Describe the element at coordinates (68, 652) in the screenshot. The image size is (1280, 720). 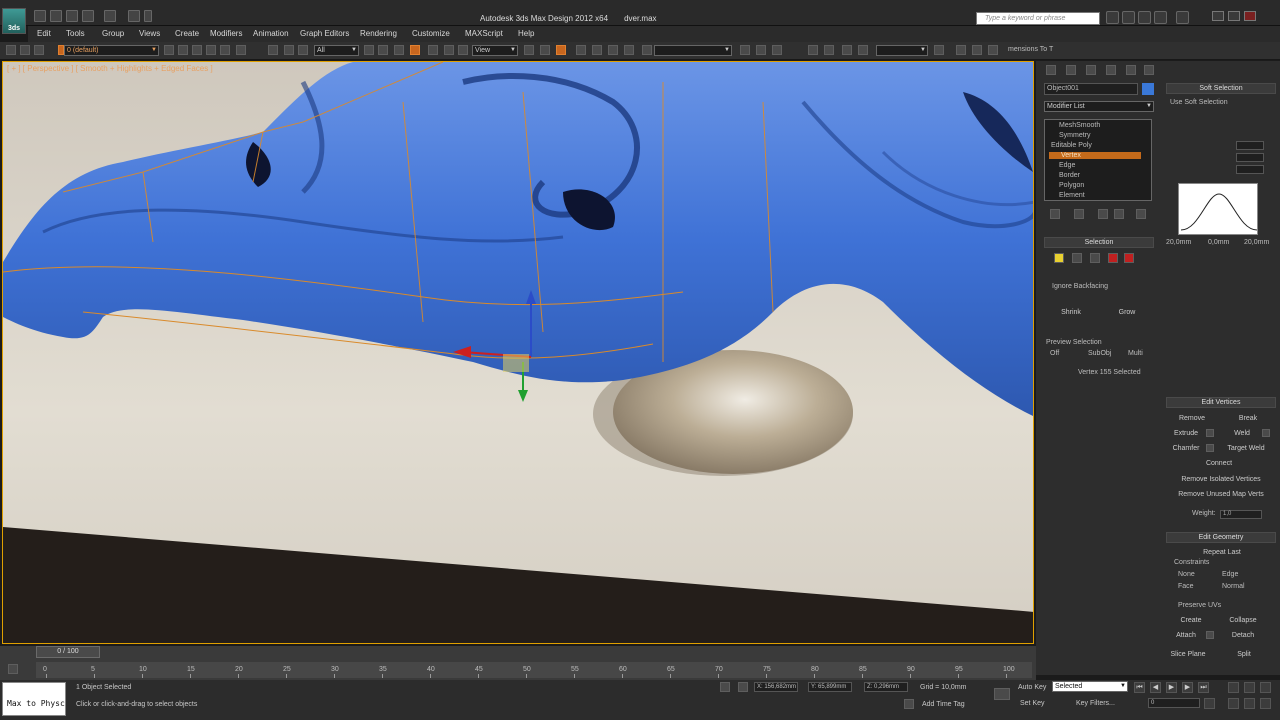
I see `time-slider: 0 / 100` at that location.